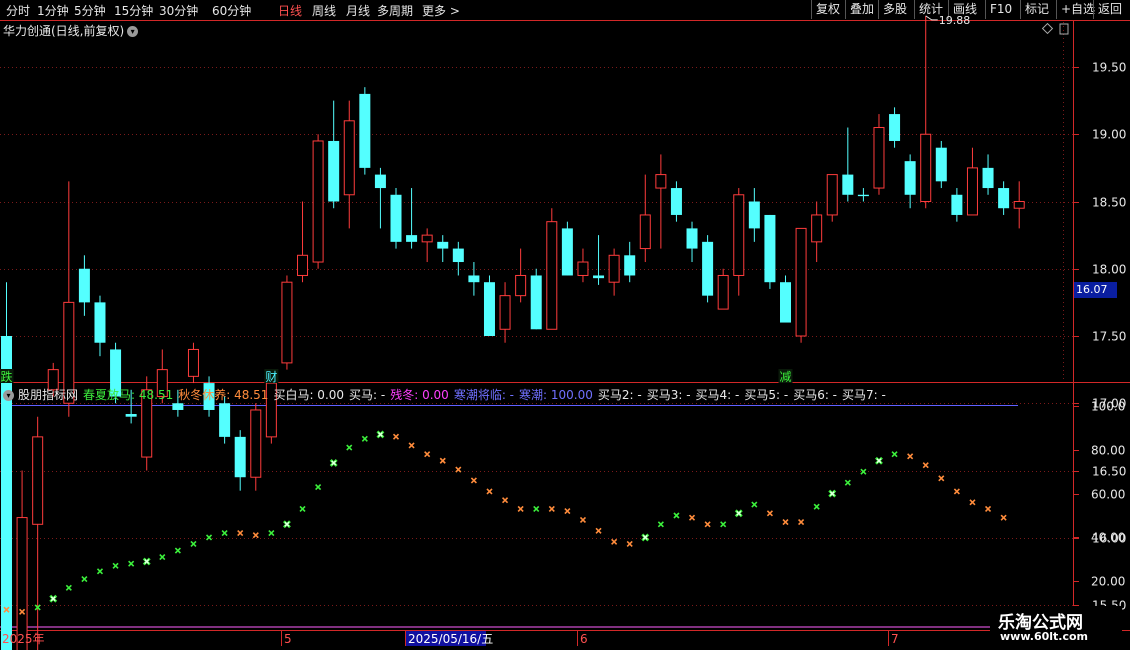 The image size is (1130, 650). I want to click on indicator-name: 股朋指标网, so click(48, 395).